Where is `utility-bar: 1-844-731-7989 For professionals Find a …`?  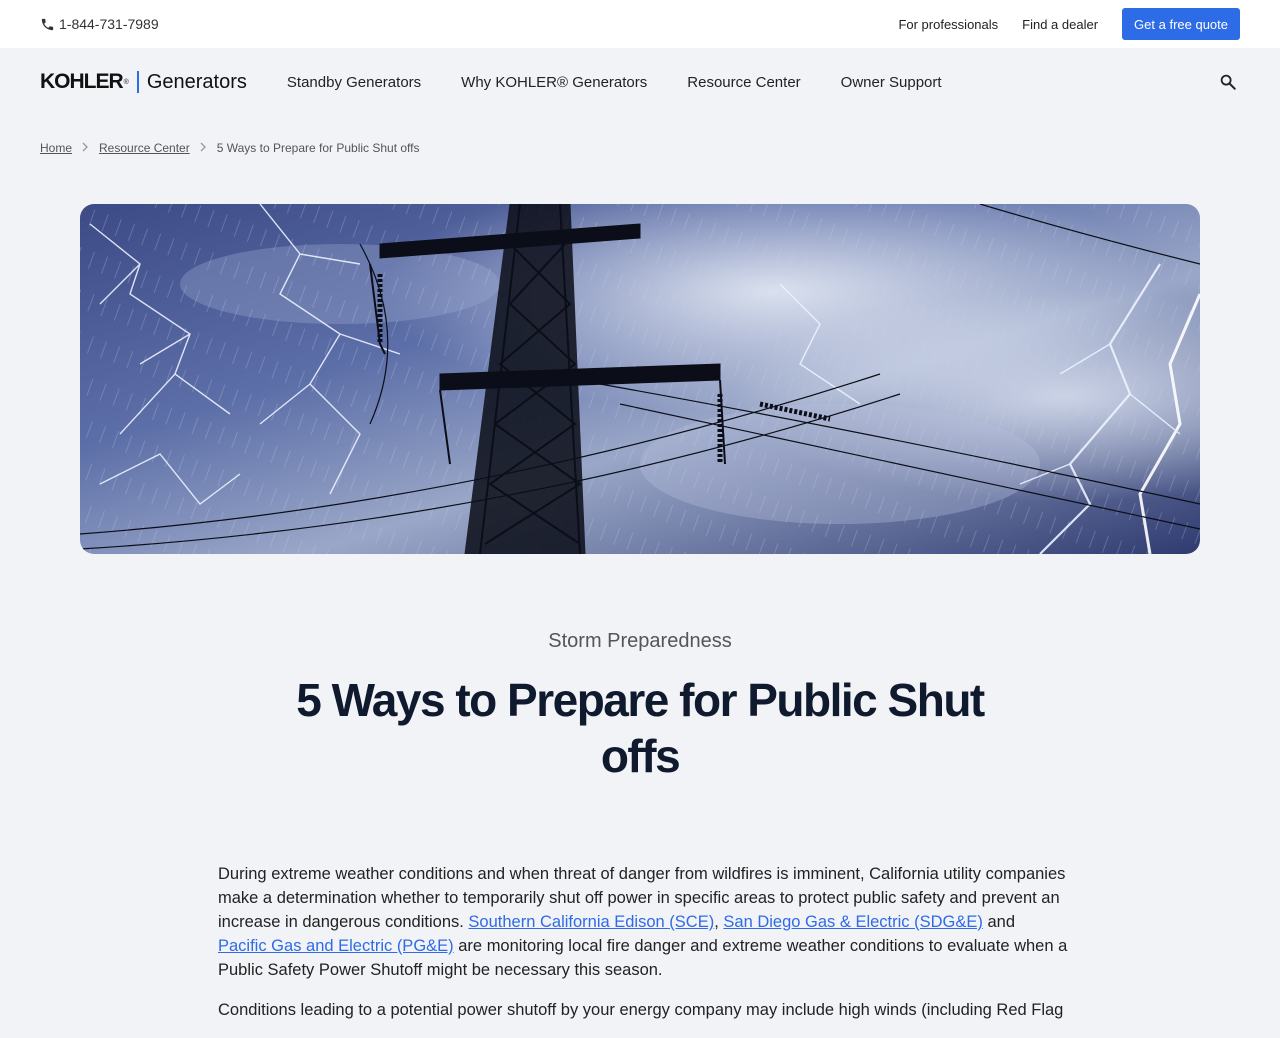
utility-bar: 1-844-731-7989 For professionals Find a … is located at coordinates (640, 24).